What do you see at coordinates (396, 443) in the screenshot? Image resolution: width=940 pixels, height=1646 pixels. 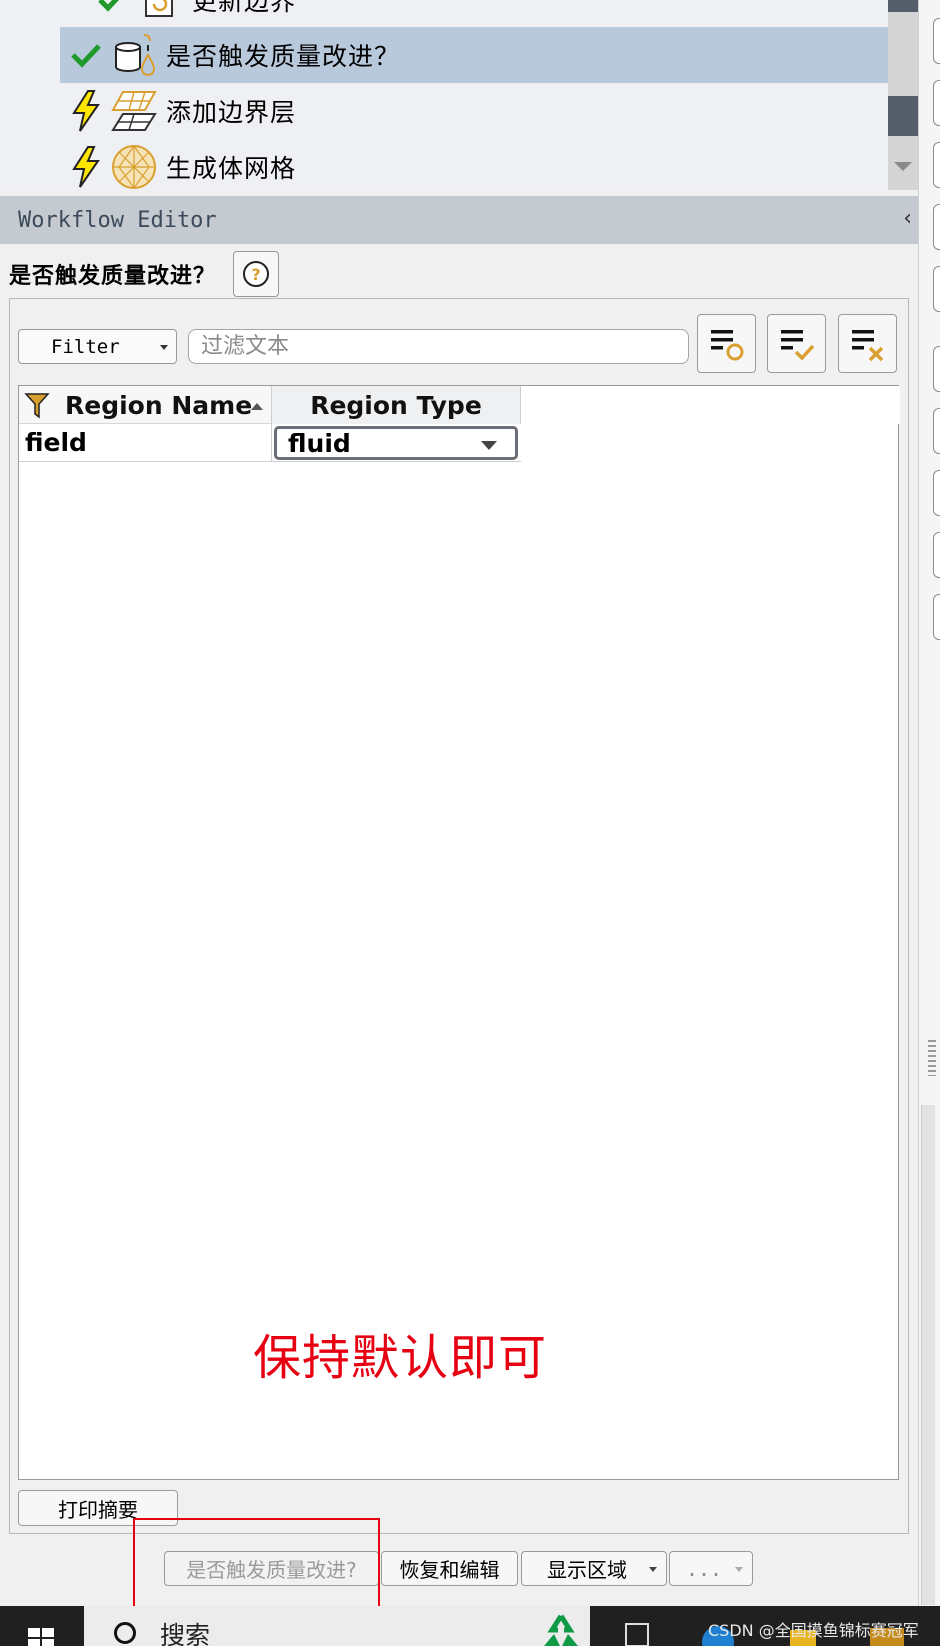 I see `region-type-select: fluid` at bounding box center [396, 443].